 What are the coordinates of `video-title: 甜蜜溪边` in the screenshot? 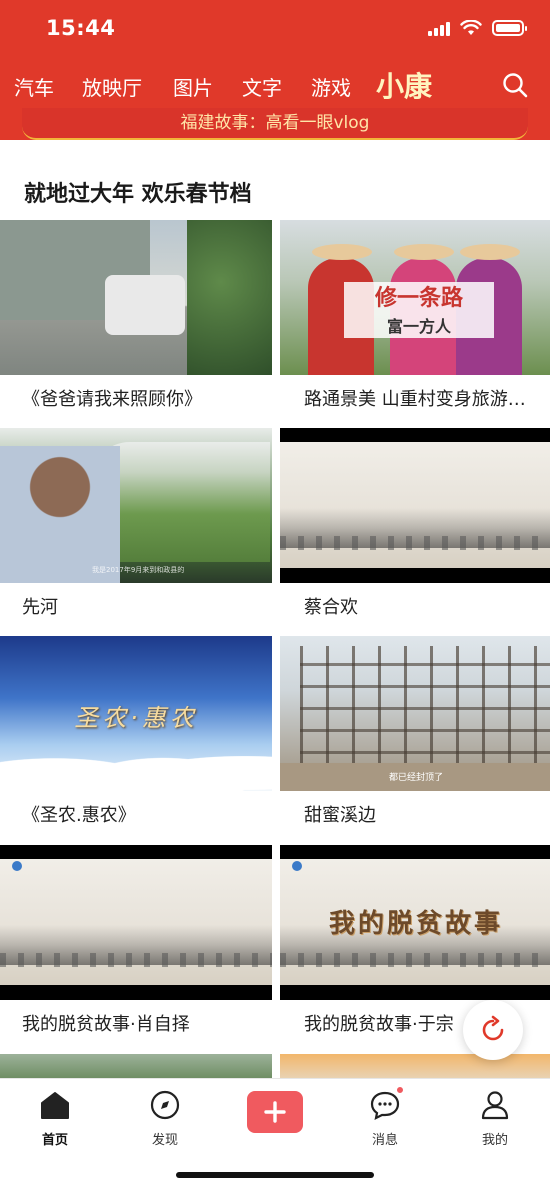 It's located at (340, 815).